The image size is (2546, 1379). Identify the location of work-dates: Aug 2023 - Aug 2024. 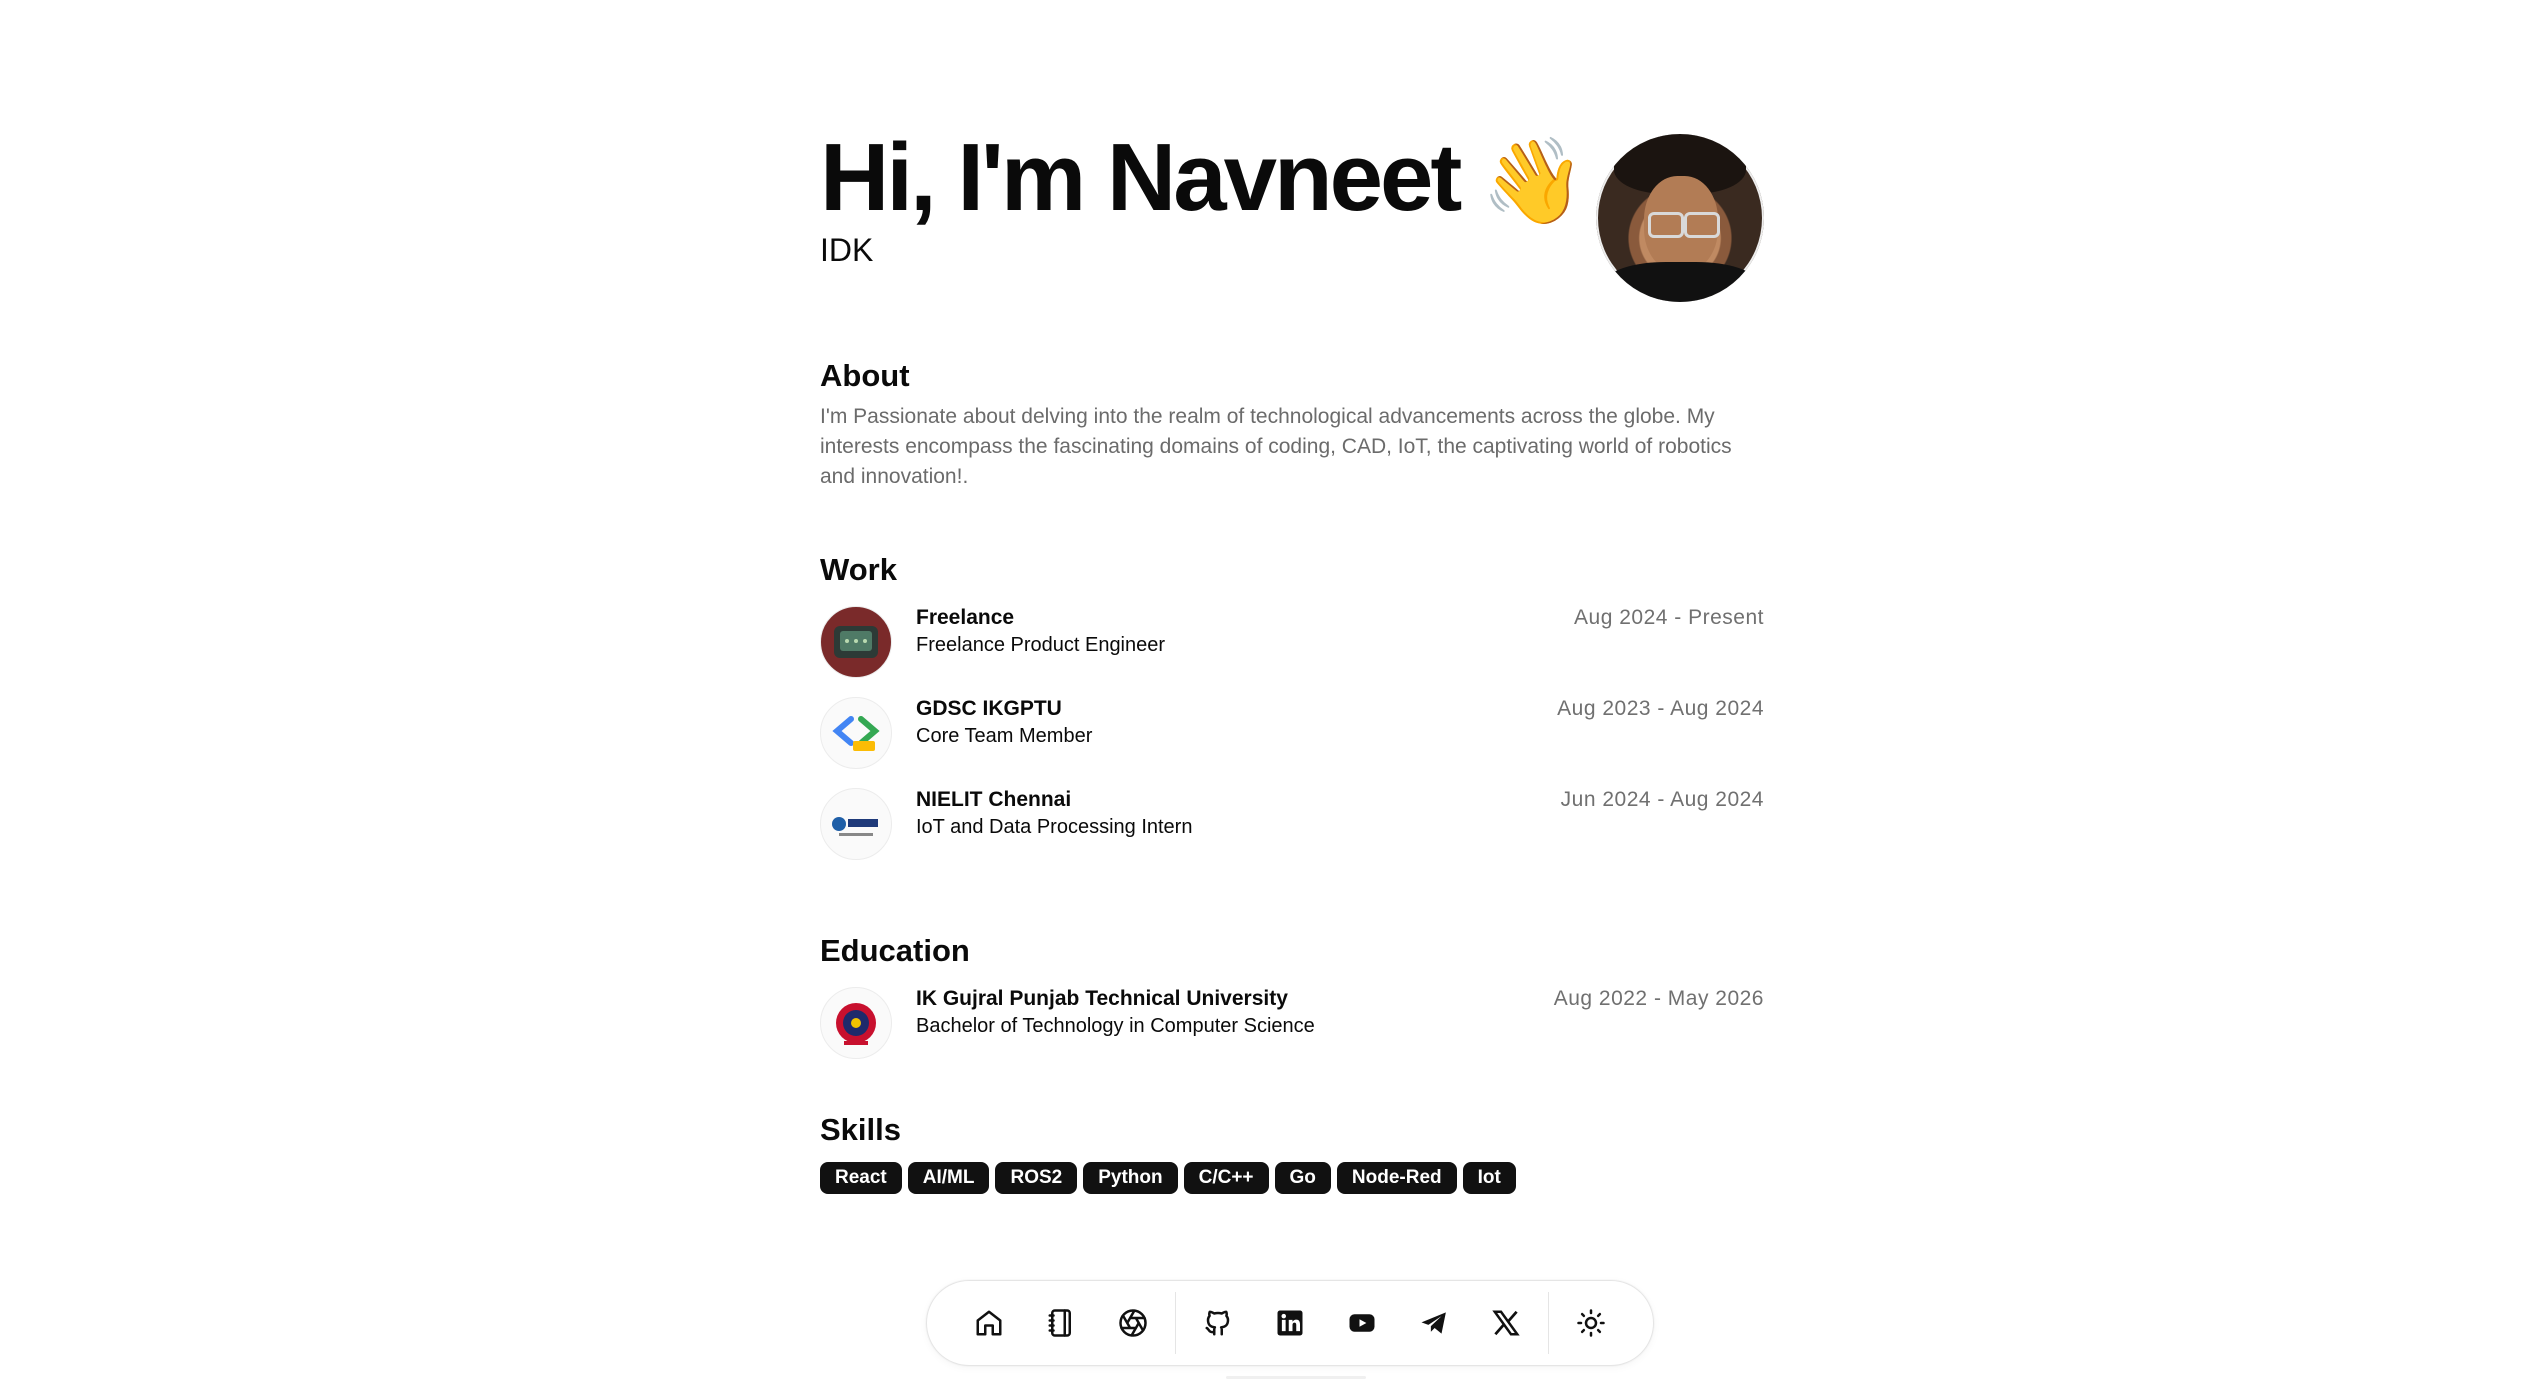
(1660, 708).